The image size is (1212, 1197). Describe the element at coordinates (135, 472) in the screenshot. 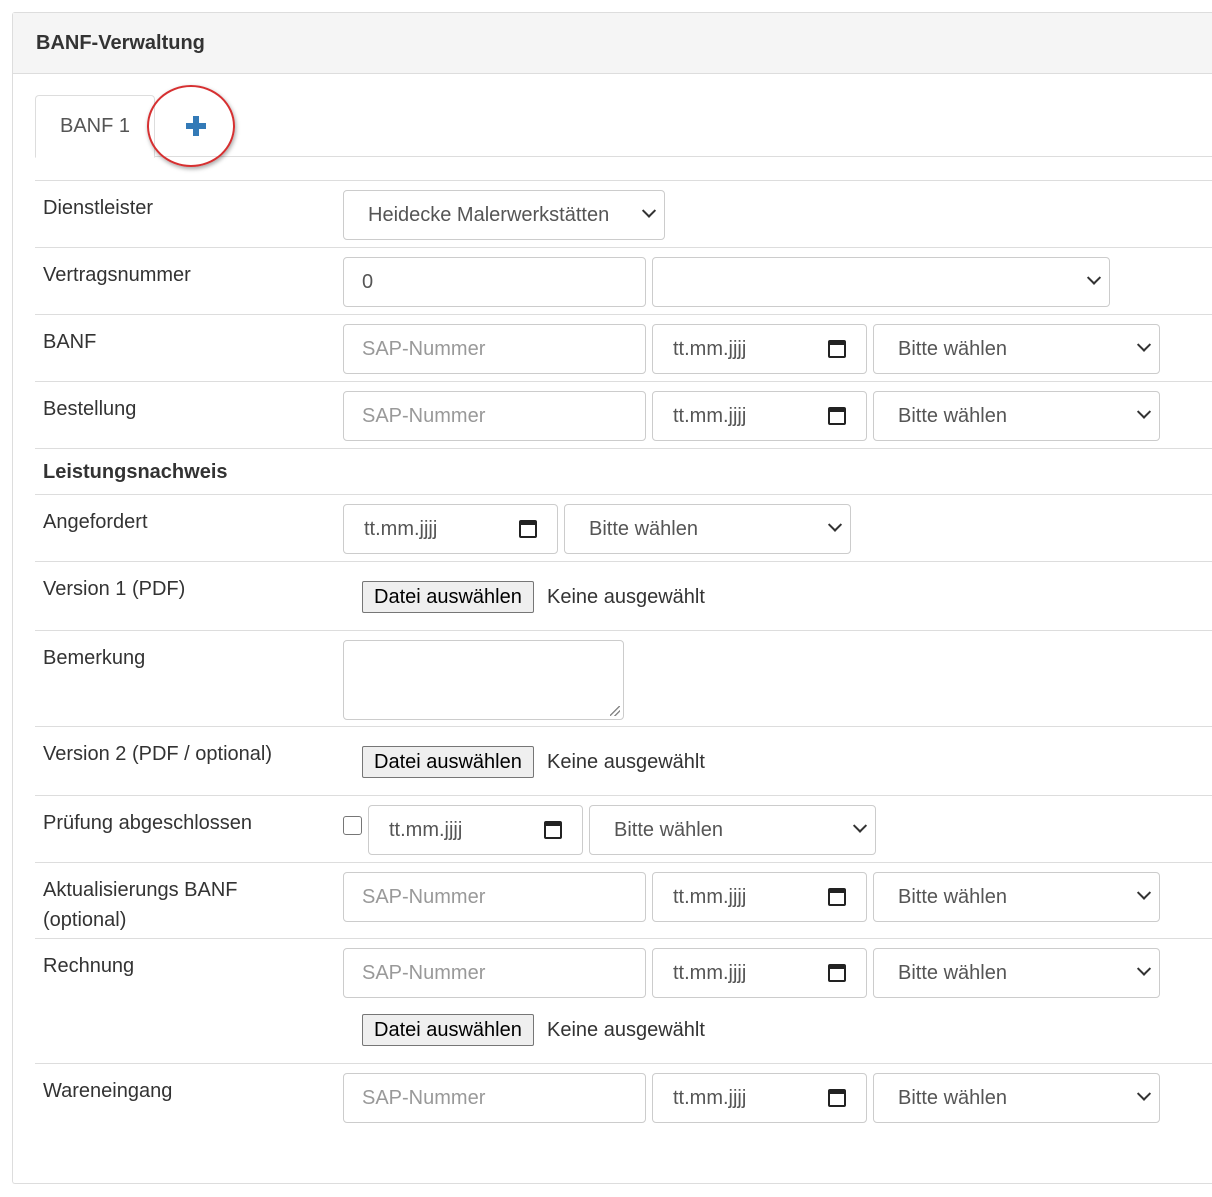

I see `section-leistungsnachweis: Leistungsnachweis` at that location.